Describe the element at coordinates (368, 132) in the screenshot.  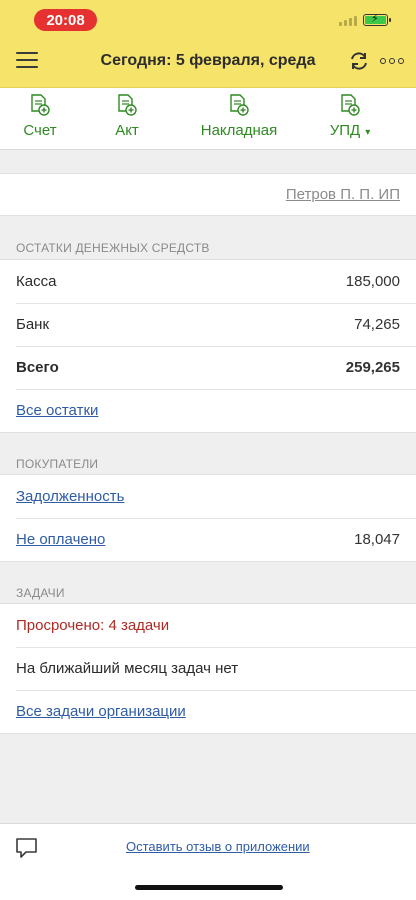
I see `chevron-down-icon: ▾` at that location.